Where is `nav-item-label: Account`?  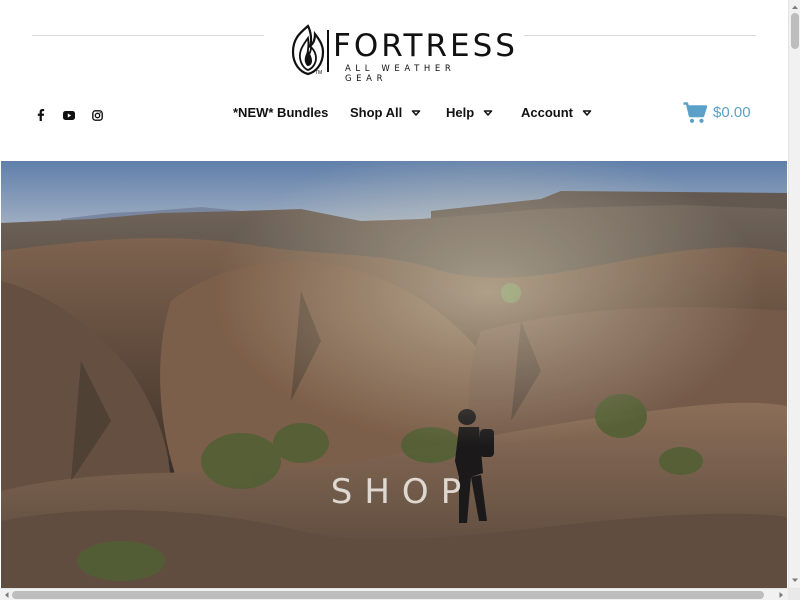
nav-item-label: Account is located at coordinates (547, 112).